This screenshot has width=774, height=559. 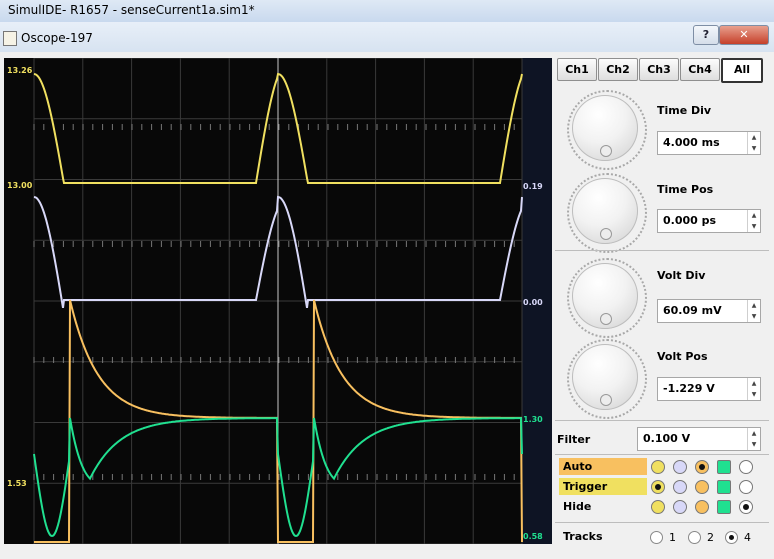 I want to click on time-pos-spinbox: 0.000 ps ▲ ▼, so click(x=709, y=221).